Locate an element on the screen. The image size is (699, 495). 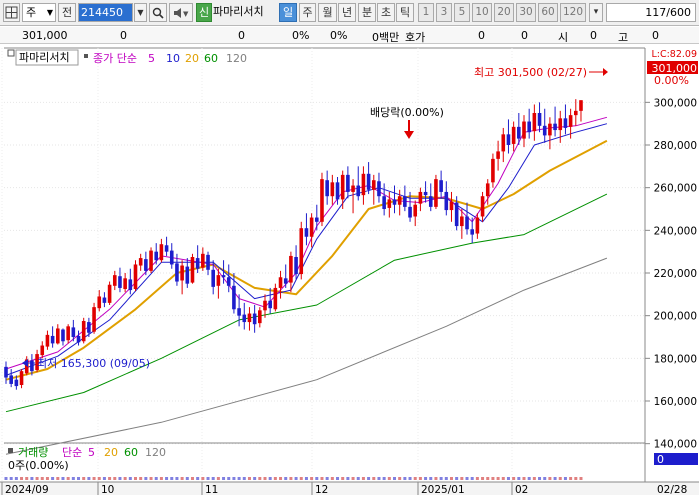
legend-ma-label: 종가 단순 is located at coordinates (115, 58).